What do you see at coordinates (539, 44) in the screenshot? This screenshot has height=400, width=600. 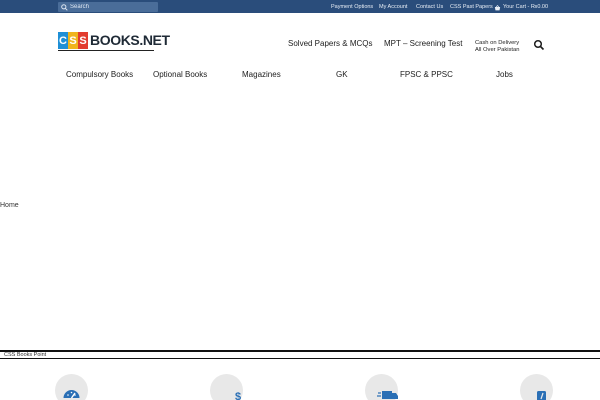 I see `header-search-icon` at bounding box center [539, 44].